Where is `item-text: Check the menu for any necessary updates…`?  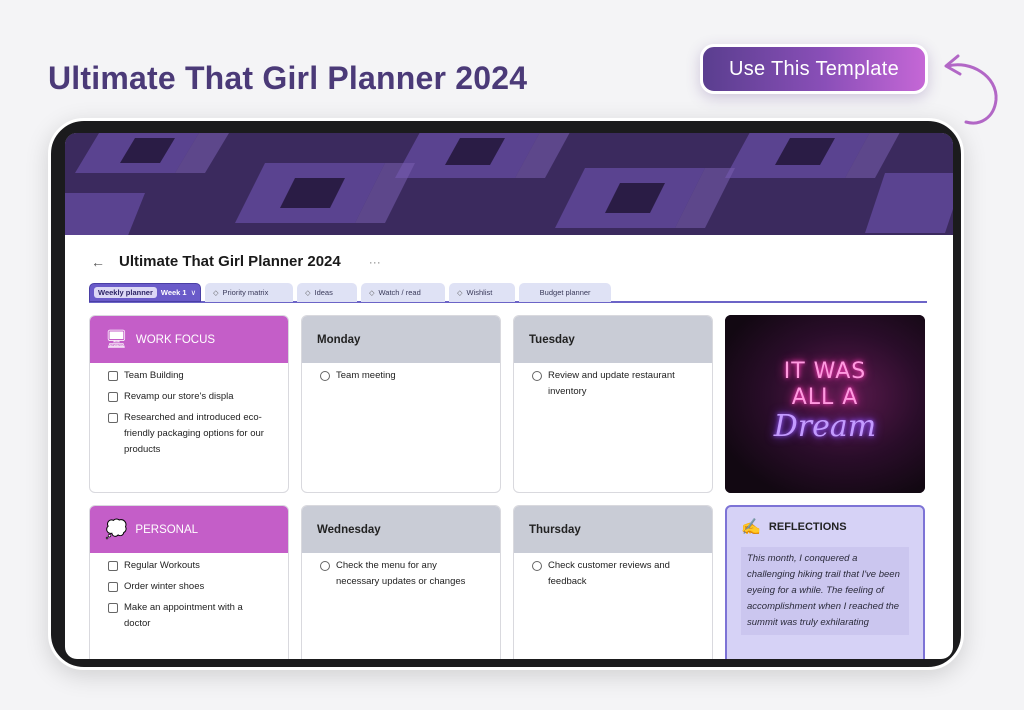 item-text: Check the menu for any necessary updates… is located at coordinates (401, 573).